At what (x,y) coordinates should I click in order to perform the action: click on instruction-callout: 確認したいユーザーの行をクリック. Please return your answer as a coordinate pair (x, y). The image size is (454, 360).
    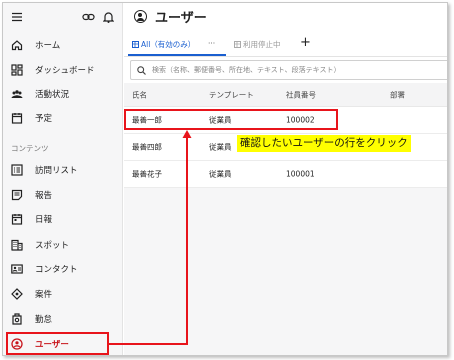
    Looking at the image, I should click on (324, 143).